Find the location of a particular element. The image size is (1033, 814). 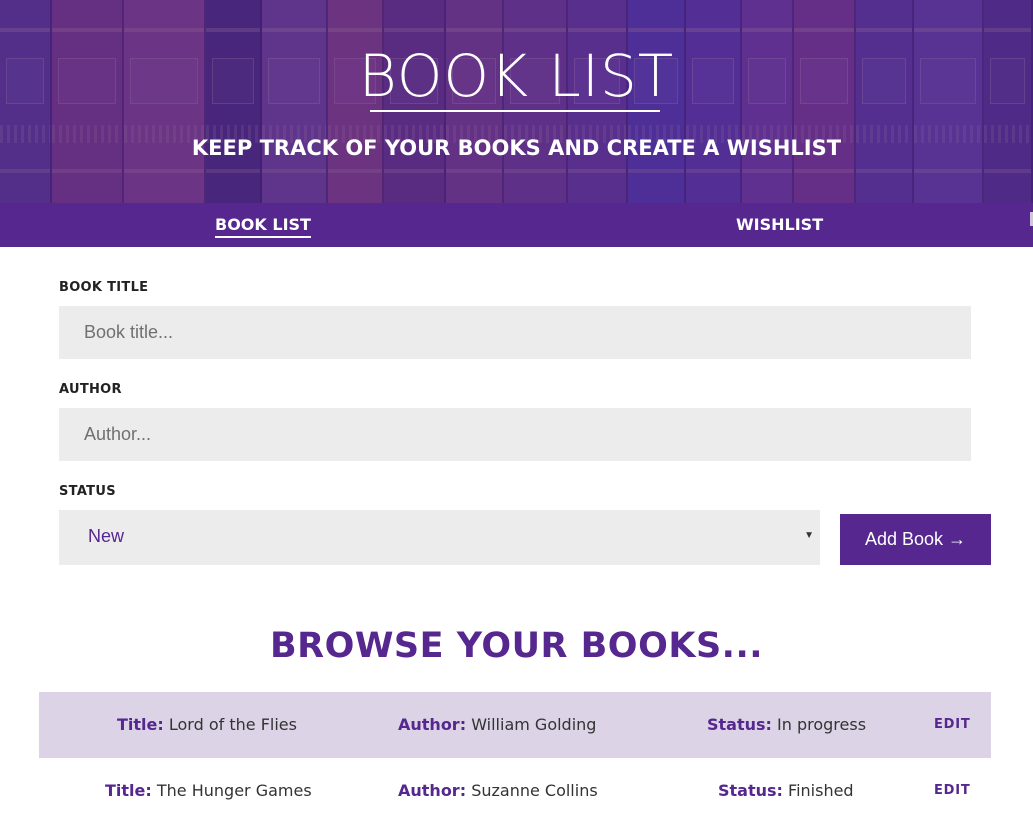

page-title: BOOK LIST is located at coordinates (516, 76).